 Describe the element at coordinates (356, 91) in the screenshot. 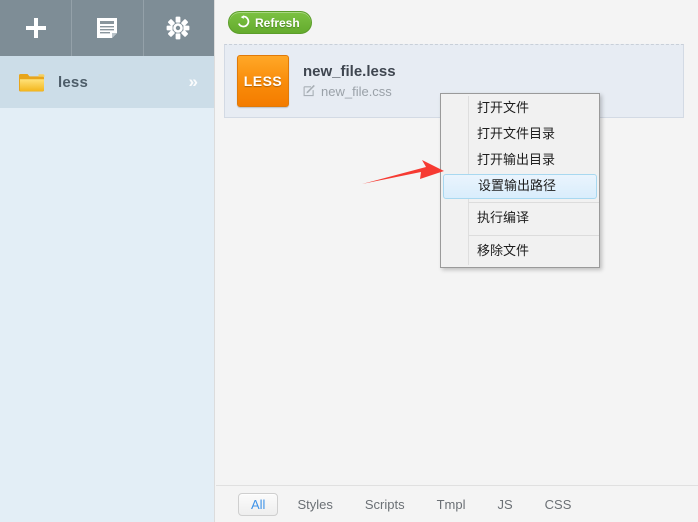

I see `file-output-name: new_file.css` at that location.